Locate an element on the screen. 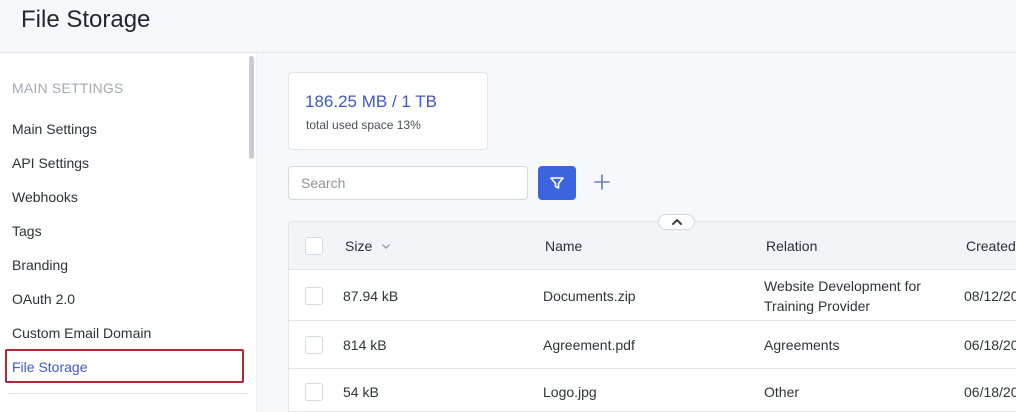 The height and width of the screenshot is (412, 1016). column-header-created: Created is located at coordinates (991, 246).